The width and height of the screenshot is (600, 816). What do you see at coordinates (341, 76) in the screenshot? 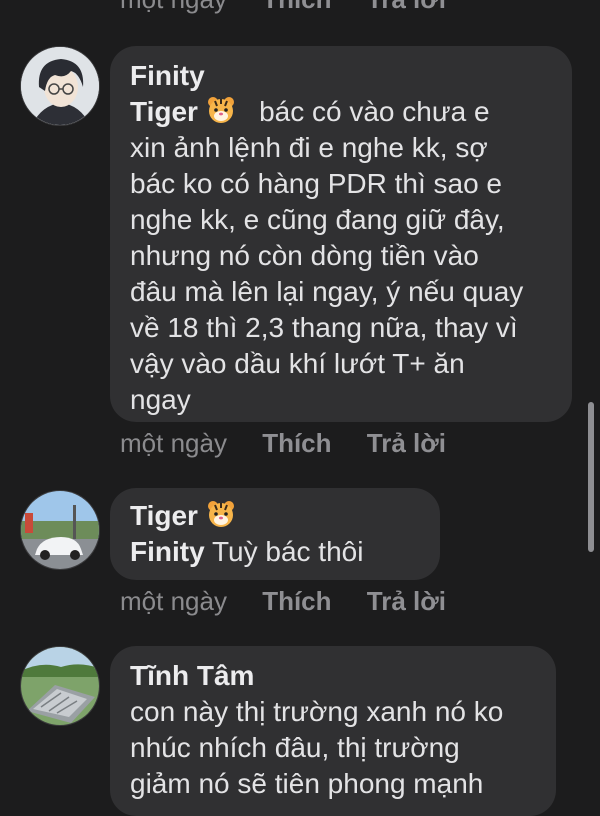
I see `comment-author: Finity` at bounding box center [341, 76].